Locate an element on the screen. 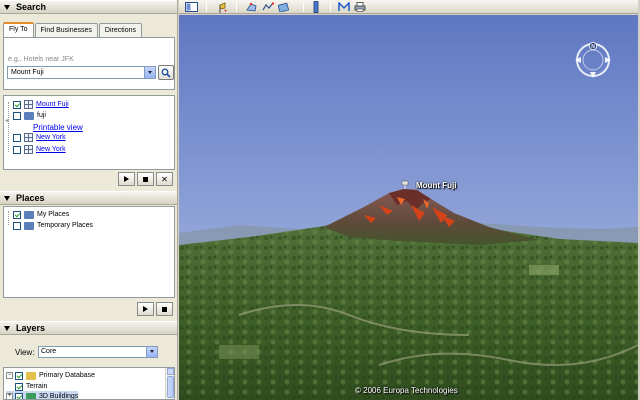 The width and height of the screenshot is (640, 400). placemark-icon is located at coordinates (405, 183).